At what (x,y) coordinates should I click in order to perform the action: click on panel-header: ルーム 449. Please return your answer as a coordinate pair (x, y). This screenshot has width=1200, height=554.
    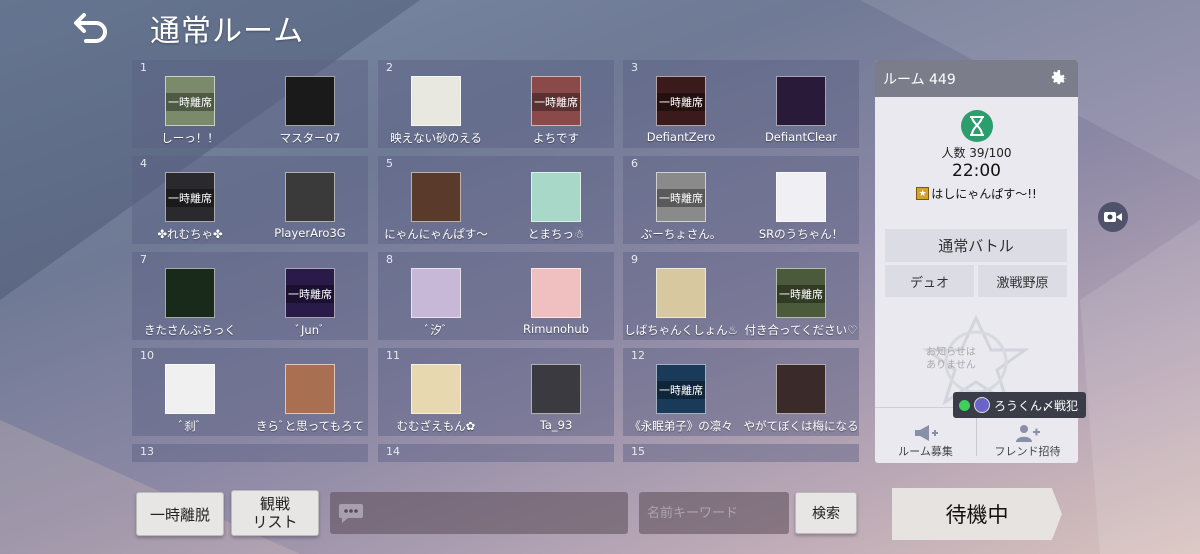
    Looking at the image, I should click on (976, 78).